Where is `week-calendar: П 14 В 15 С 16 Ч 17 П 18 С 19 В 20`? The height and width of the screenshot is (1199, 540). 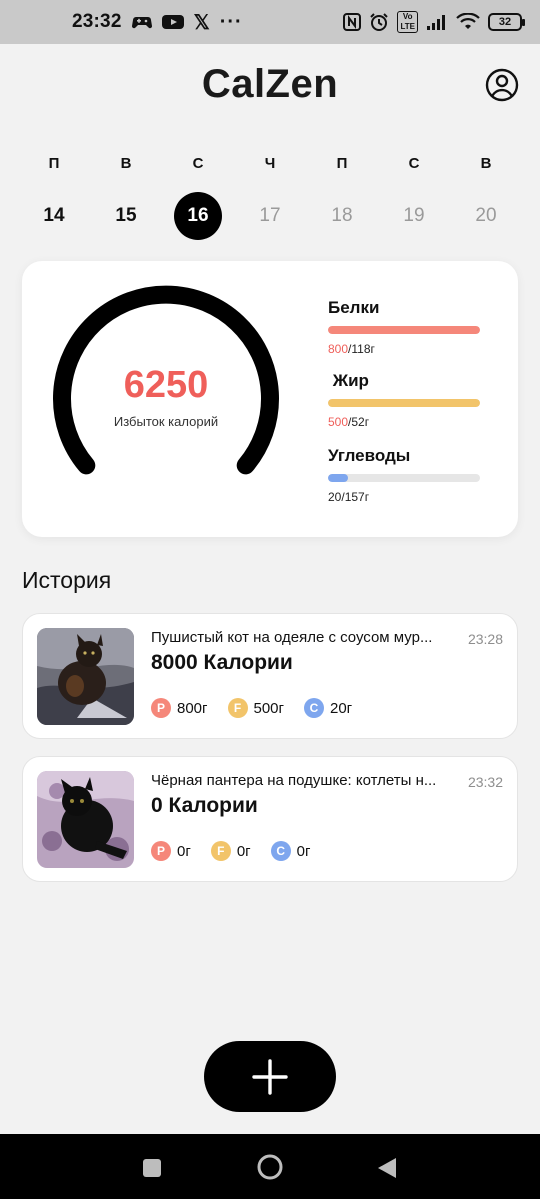 week-calendar: П 14 В 15 С 16 Ч 17 П 18 С 19 В 20 is located at coordinates (270, 195).